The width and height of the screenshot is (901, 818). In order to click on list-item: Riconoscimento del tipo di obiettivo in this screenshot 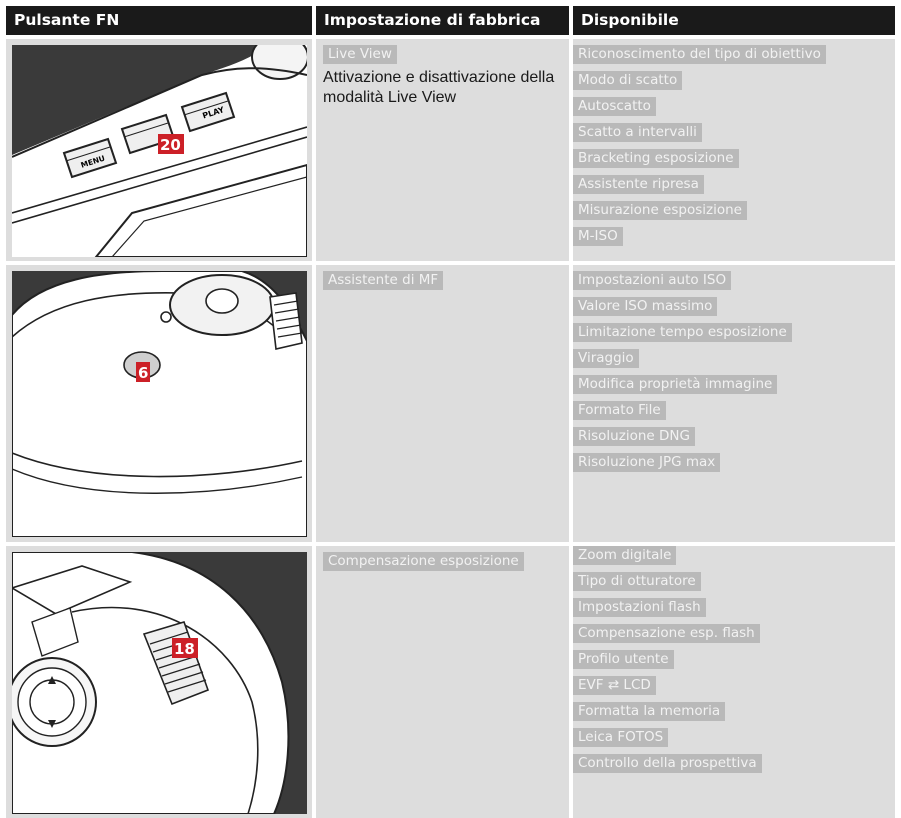, I will do `click(734, 58)`.